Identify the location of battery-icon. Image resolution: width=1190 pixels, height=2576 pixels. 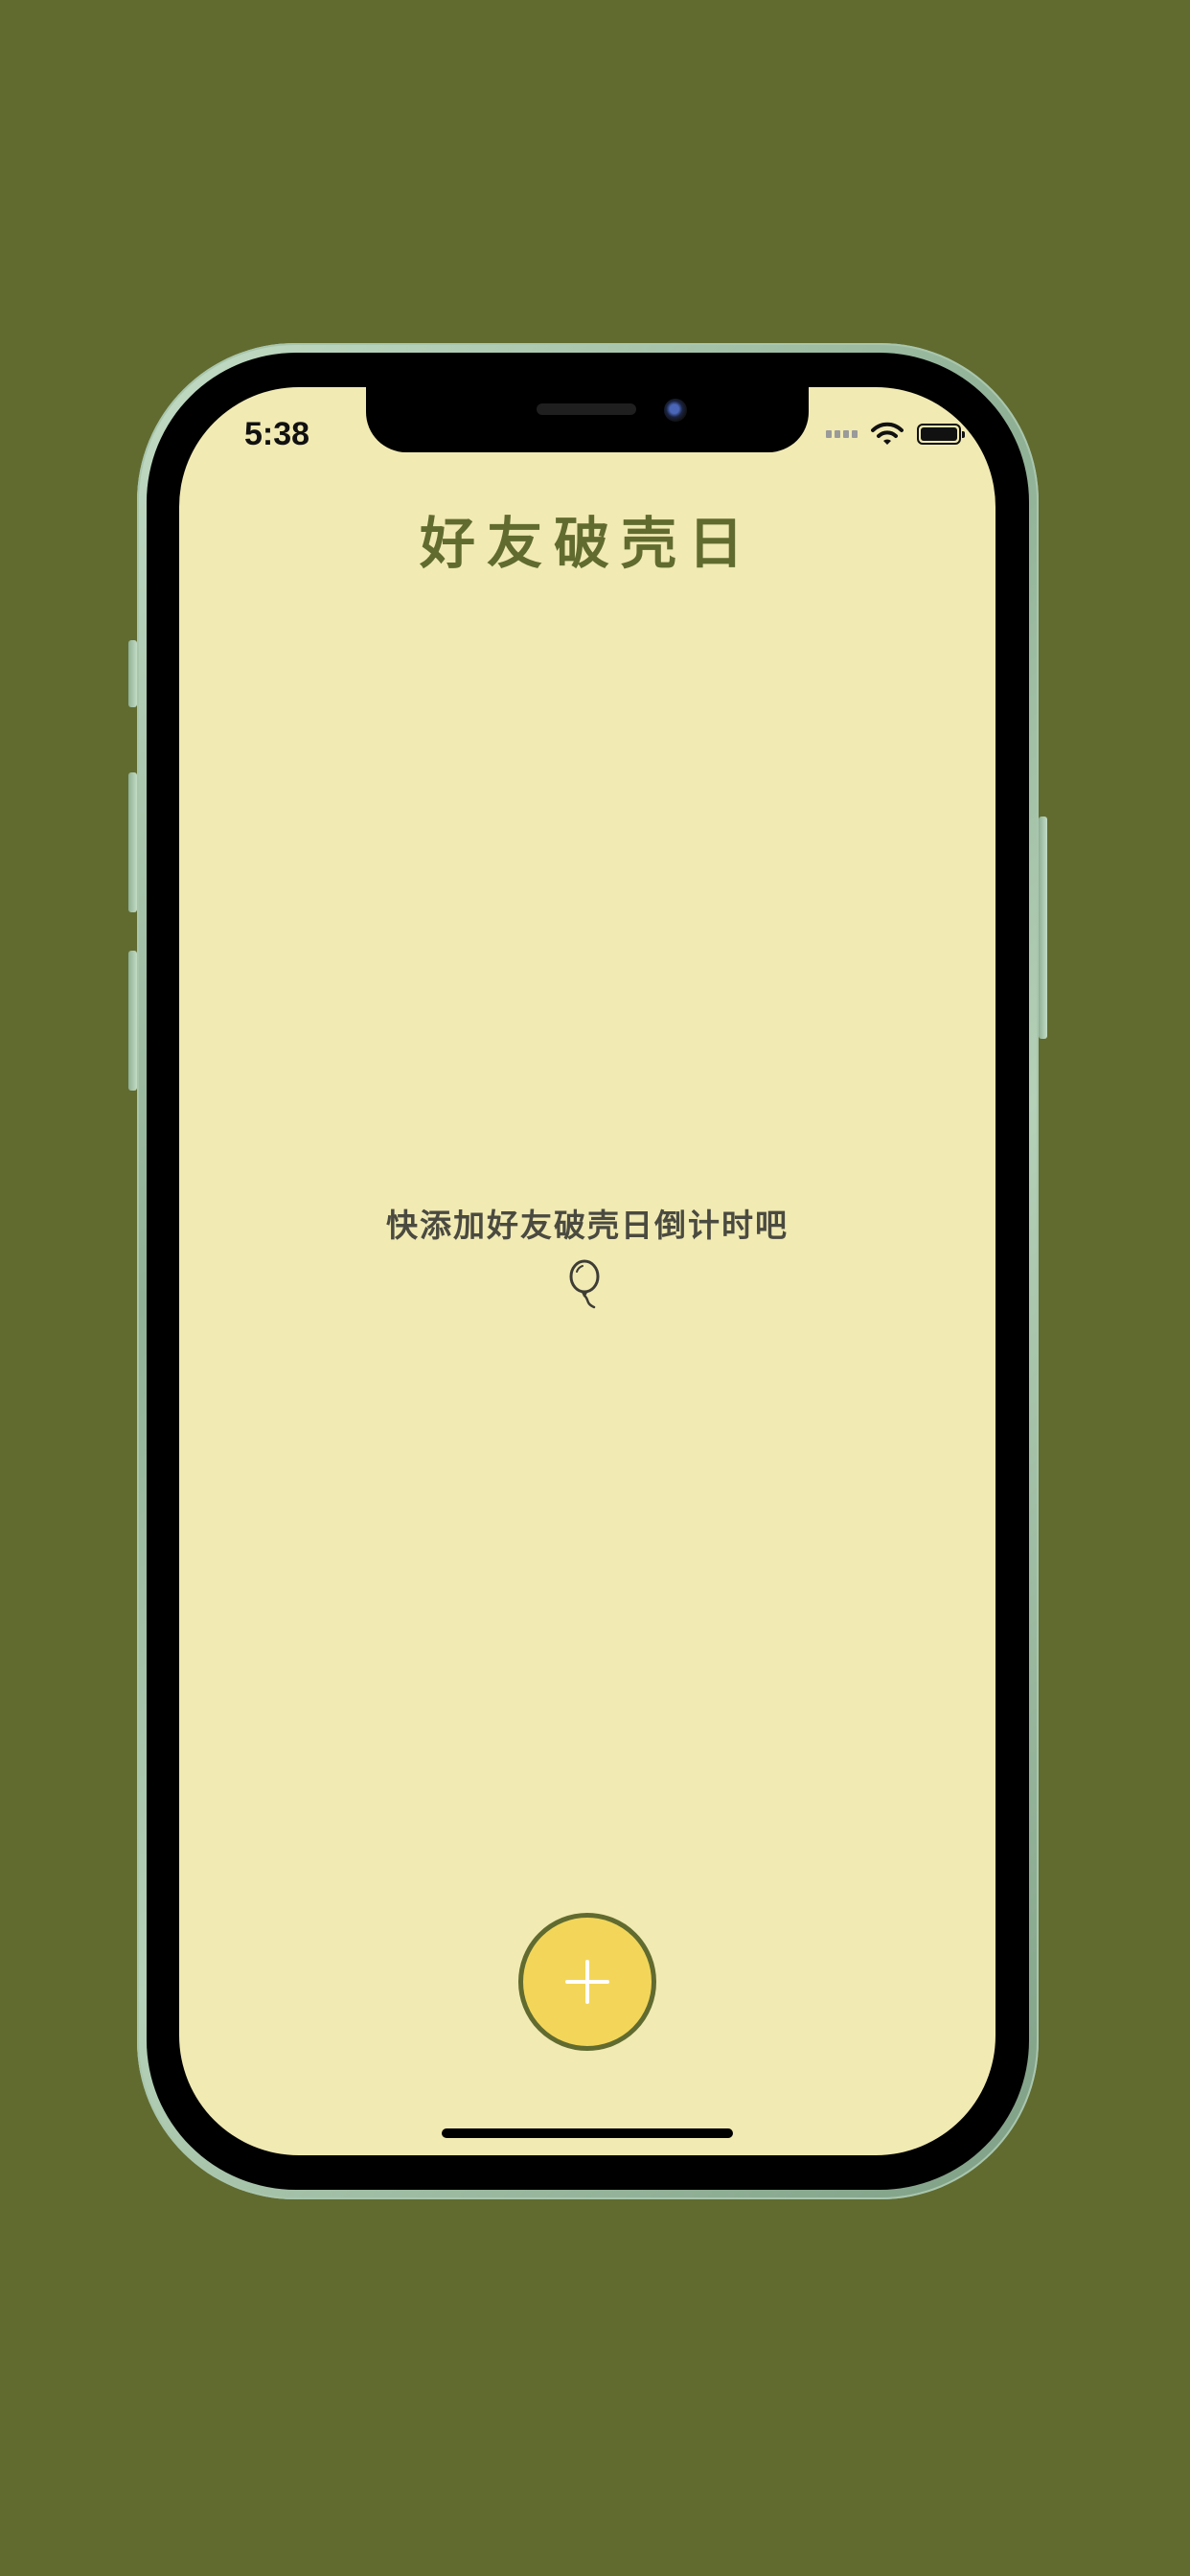
(941, 434).